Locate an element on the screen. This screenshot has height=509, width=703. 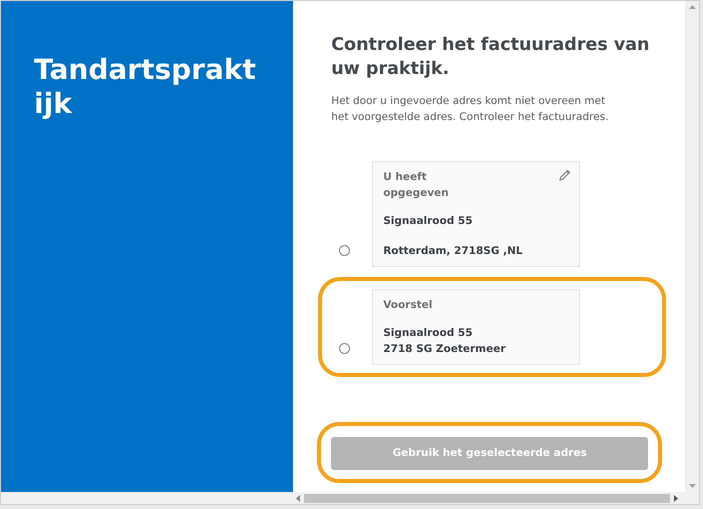
address-title: Voorstel is located at coordinates (408, 305).